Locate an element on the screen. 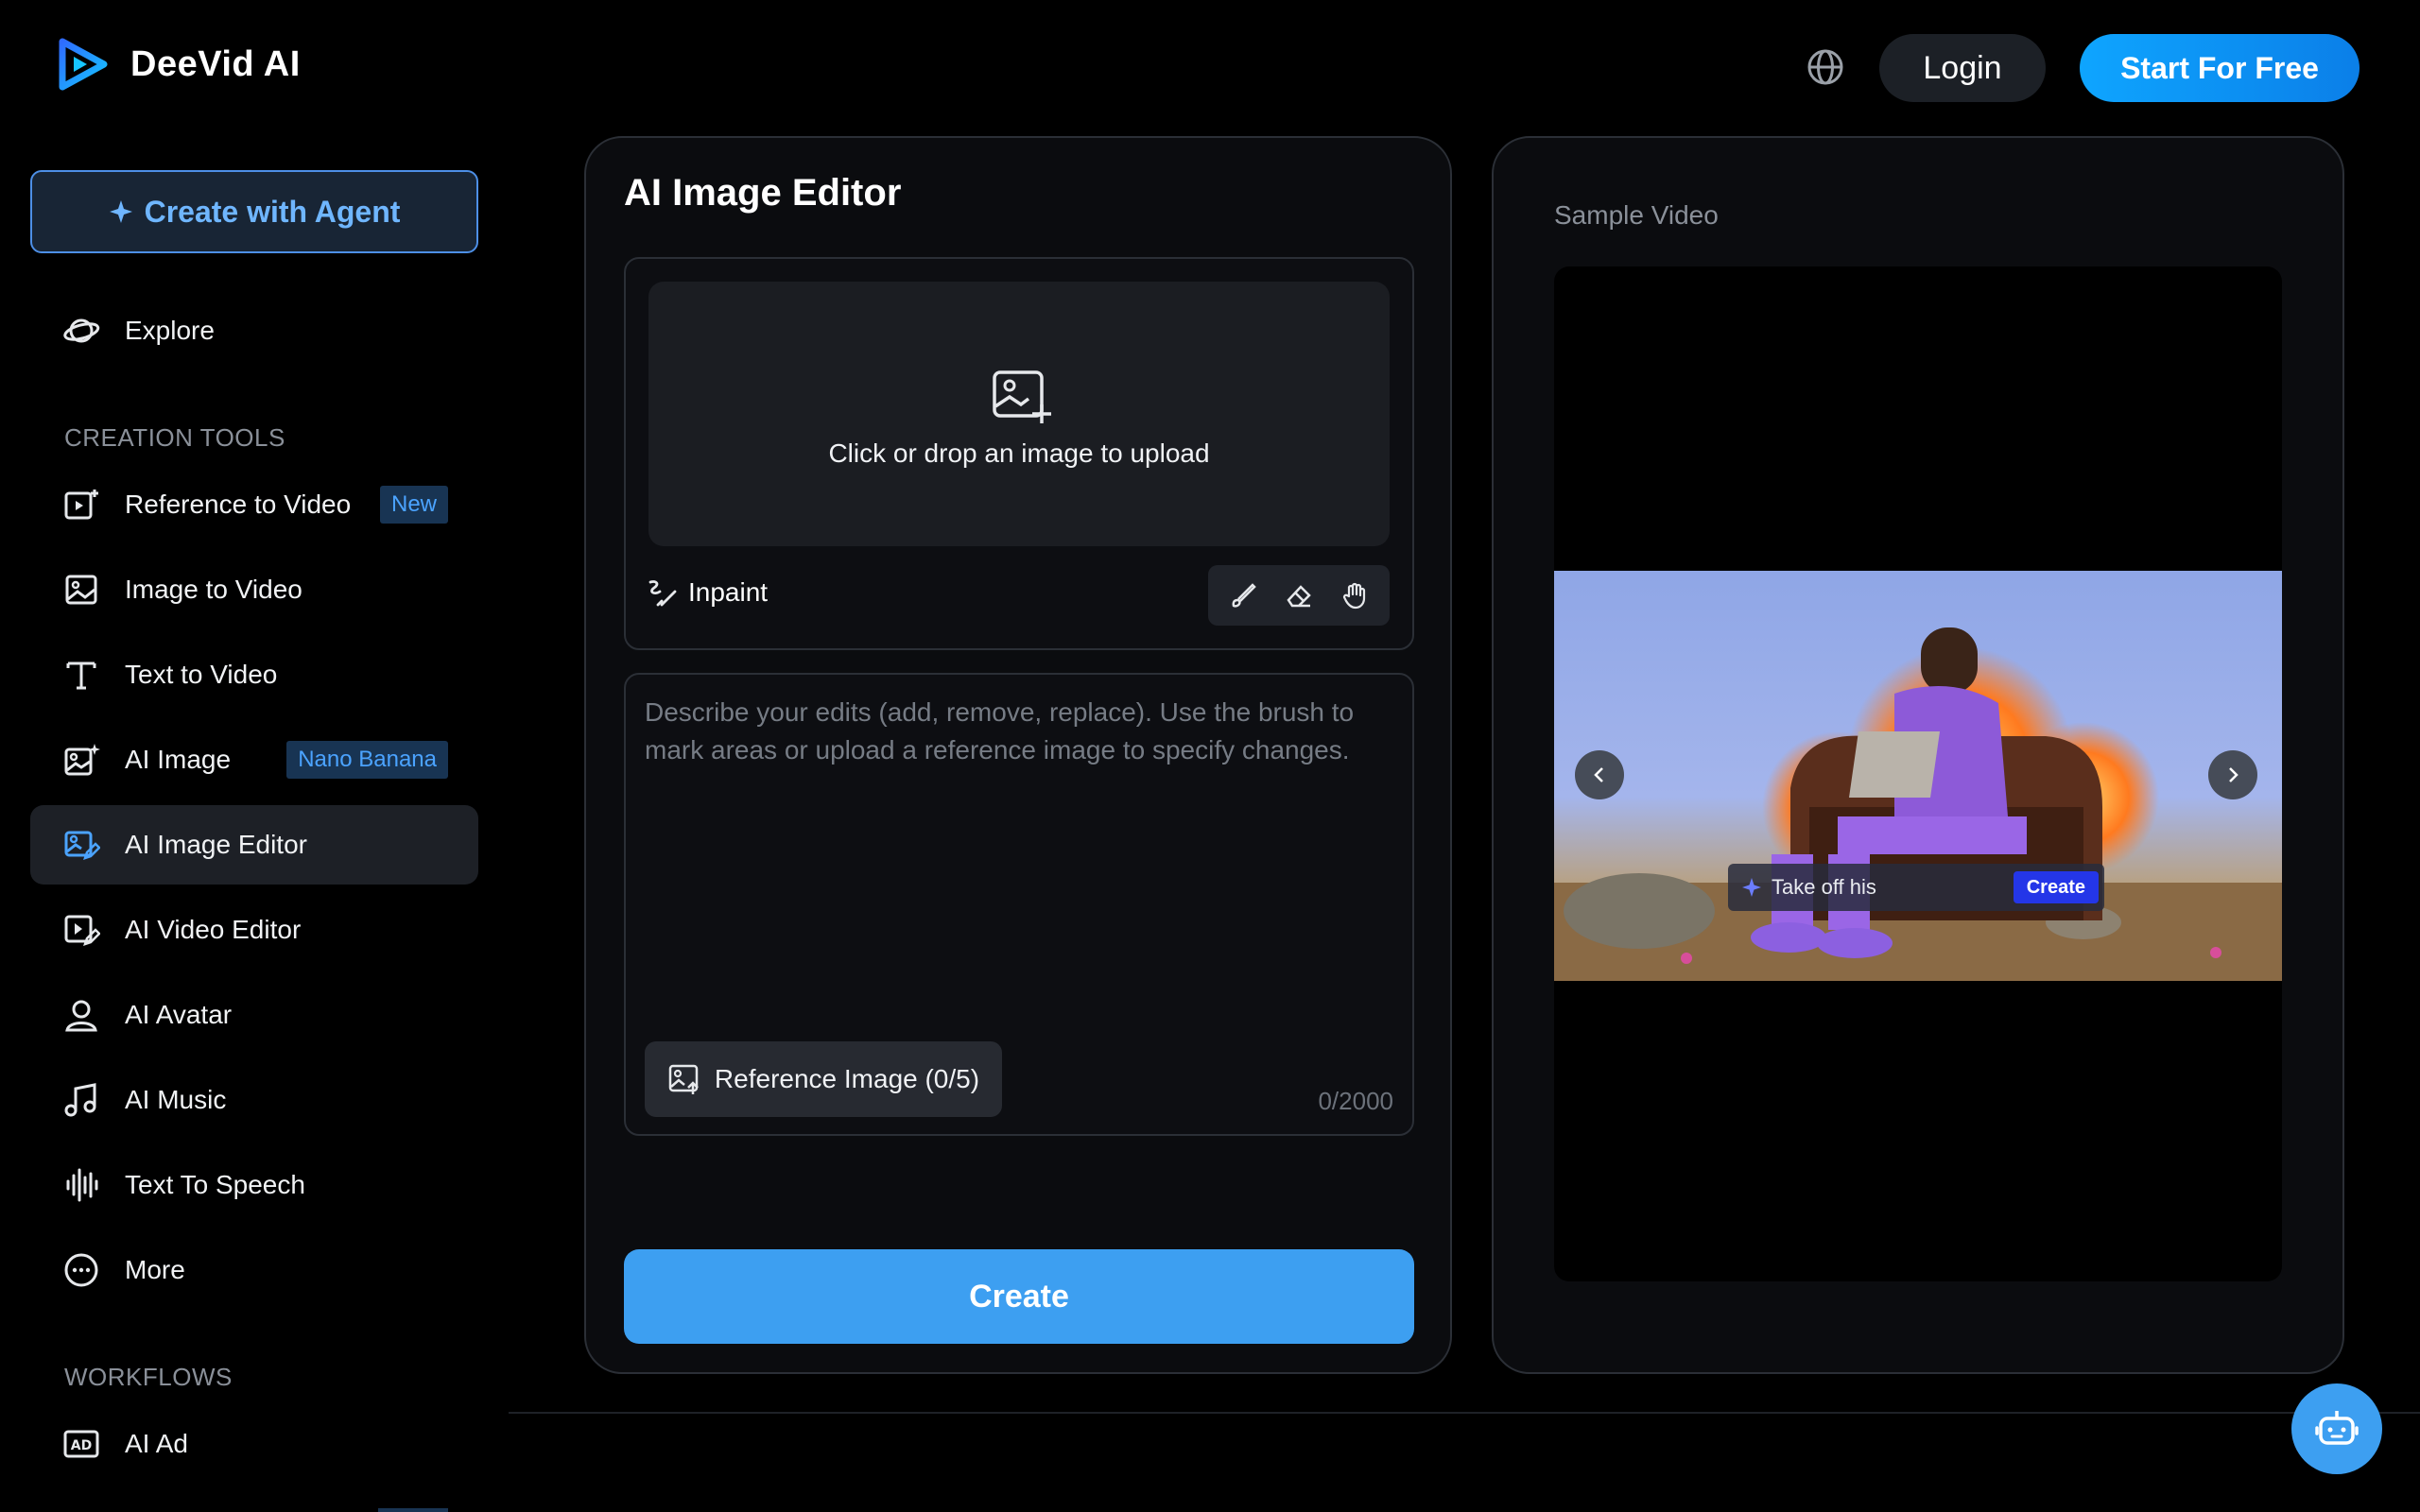 This screenshot has height=1512, width=2420. svg-text: AD is located at coordinates (81, 1445).